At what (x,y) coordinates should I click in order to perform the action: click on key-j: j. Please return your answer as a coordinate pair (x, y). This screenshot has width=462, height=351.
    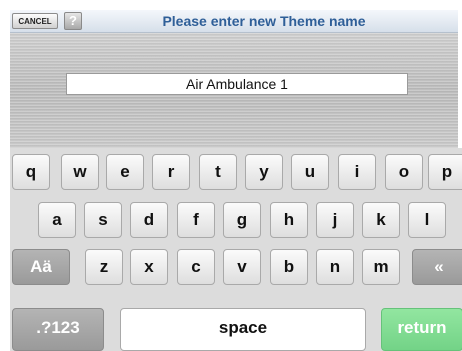
    Looking at the image, I should click on (335, 220).